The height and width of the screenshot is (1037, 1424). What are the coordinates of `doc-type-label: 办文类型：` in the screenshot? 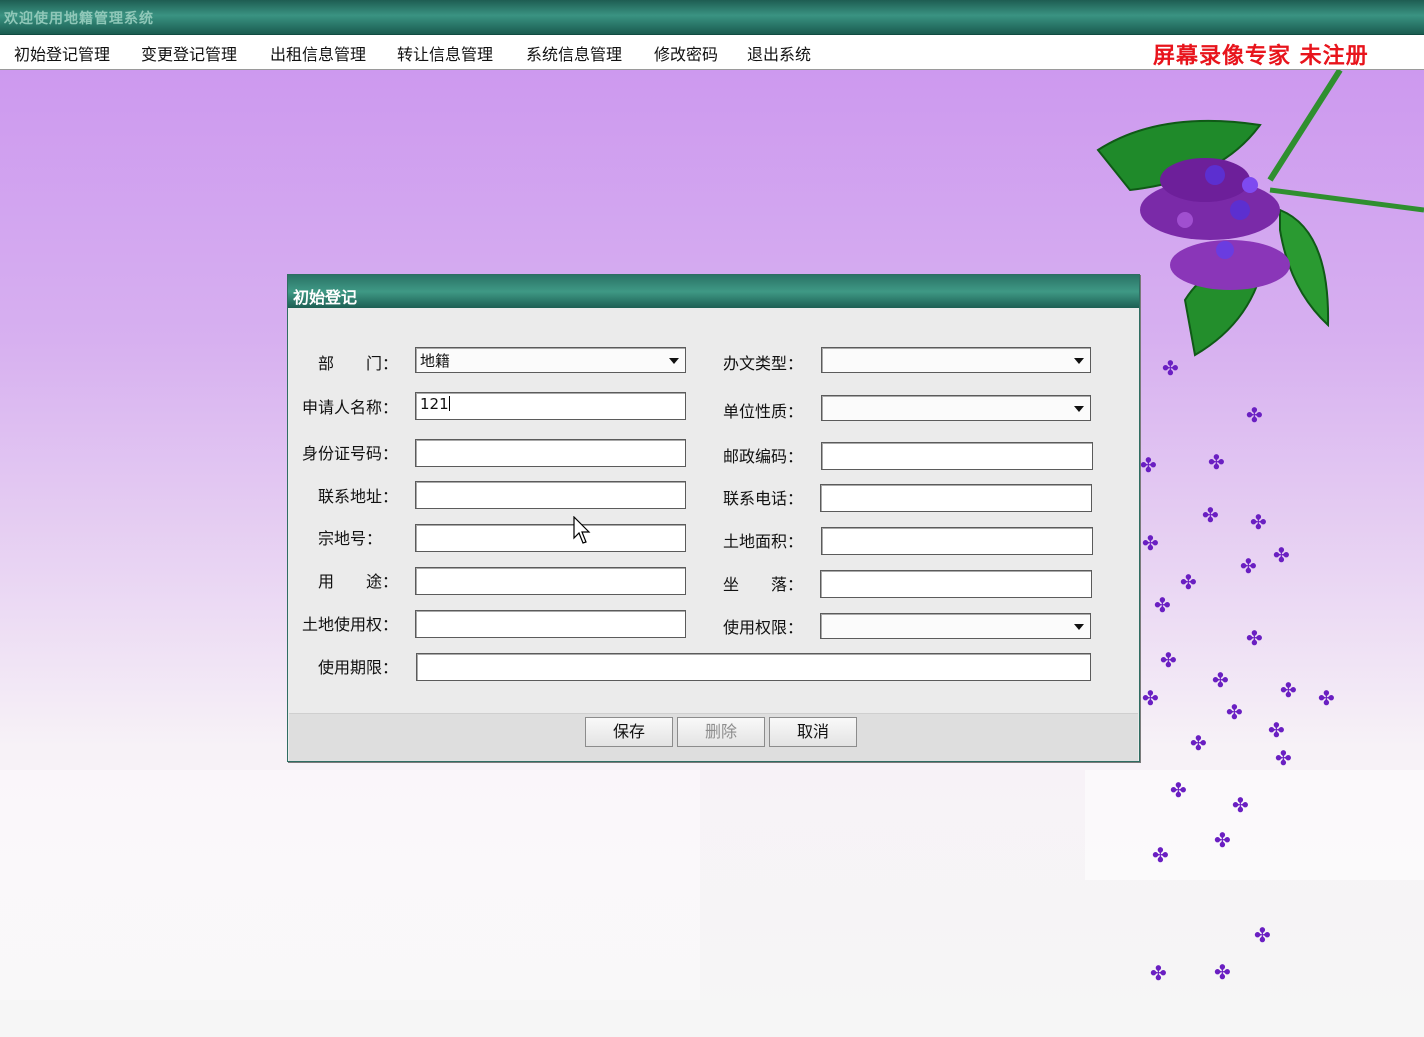 It's located at (763, 363).